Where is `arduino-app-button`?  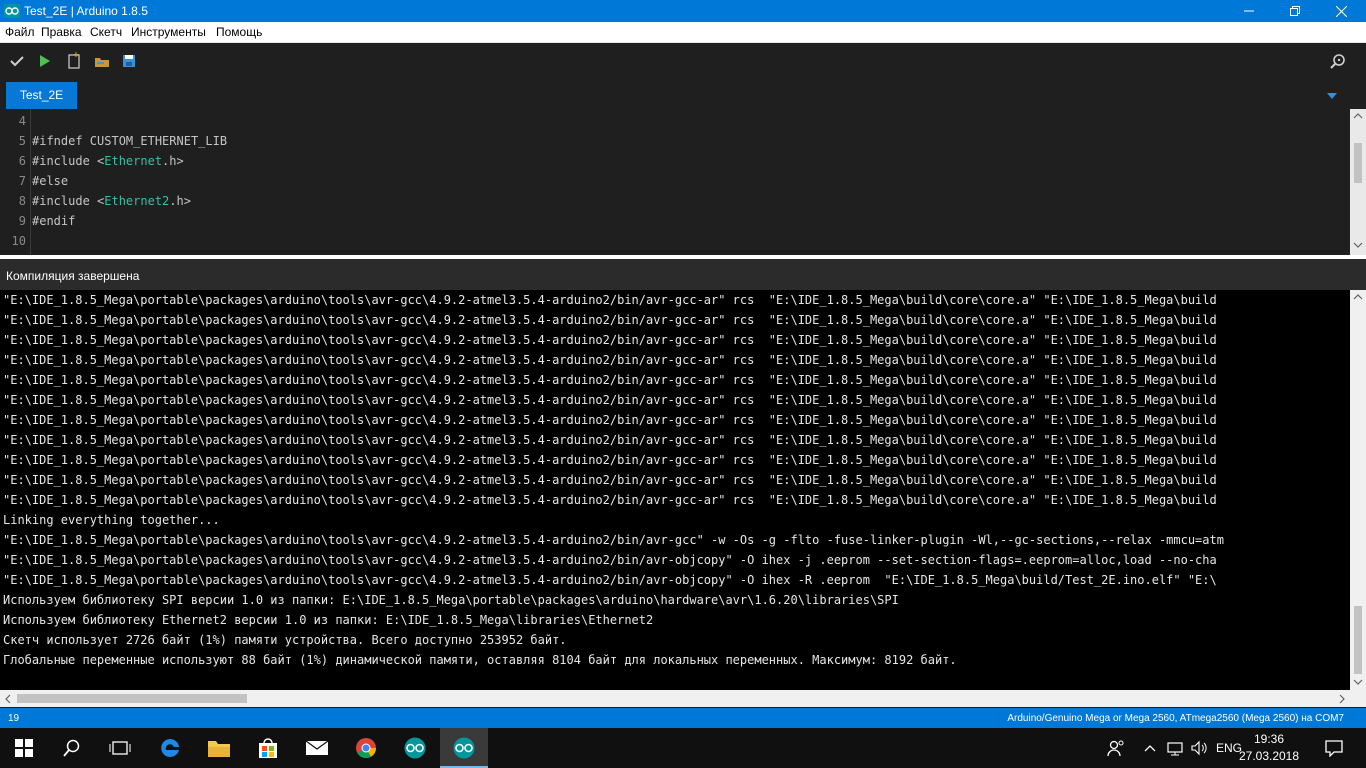 arduino-app-button is located at coordinates (415, 748).